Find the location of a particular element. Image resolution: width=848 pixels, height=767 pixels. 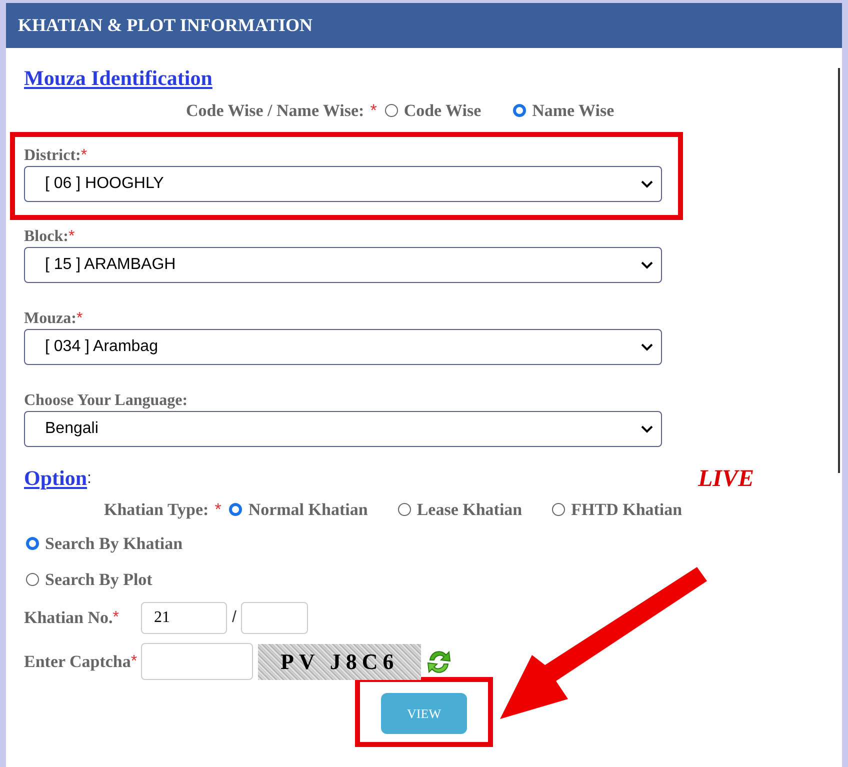

captcha-field is located at coordinates (197, 661).